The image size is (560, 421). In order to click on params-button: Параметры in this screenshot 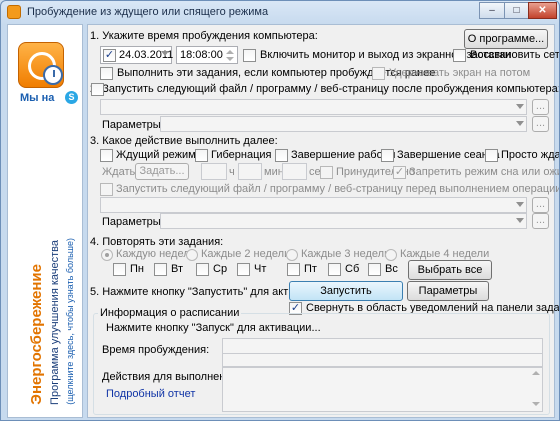, I will do `click(448, 291)`.